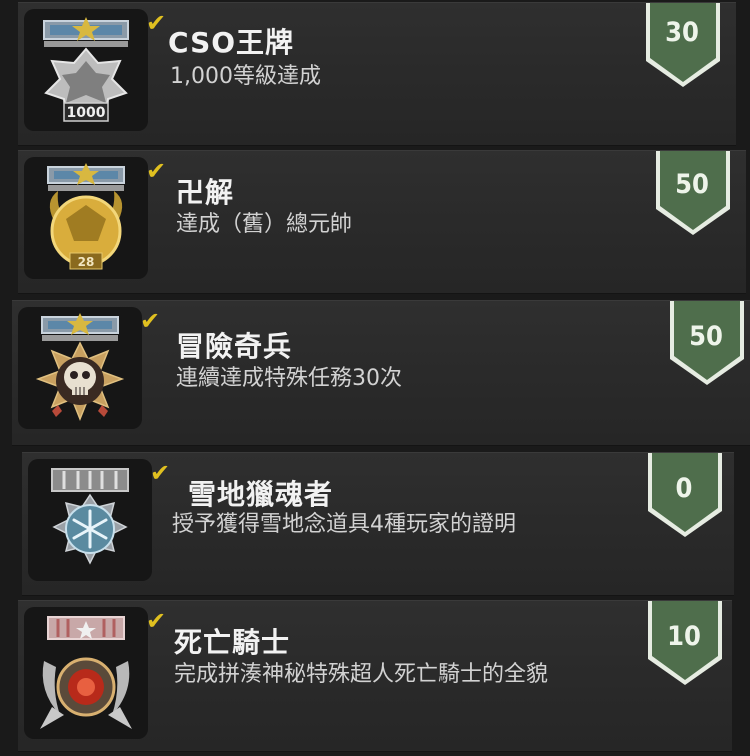  What do you see at coordinates (86, 673) in the screenshot?
I see `death-knight-medal-icon` at bounding box center [86, 673].